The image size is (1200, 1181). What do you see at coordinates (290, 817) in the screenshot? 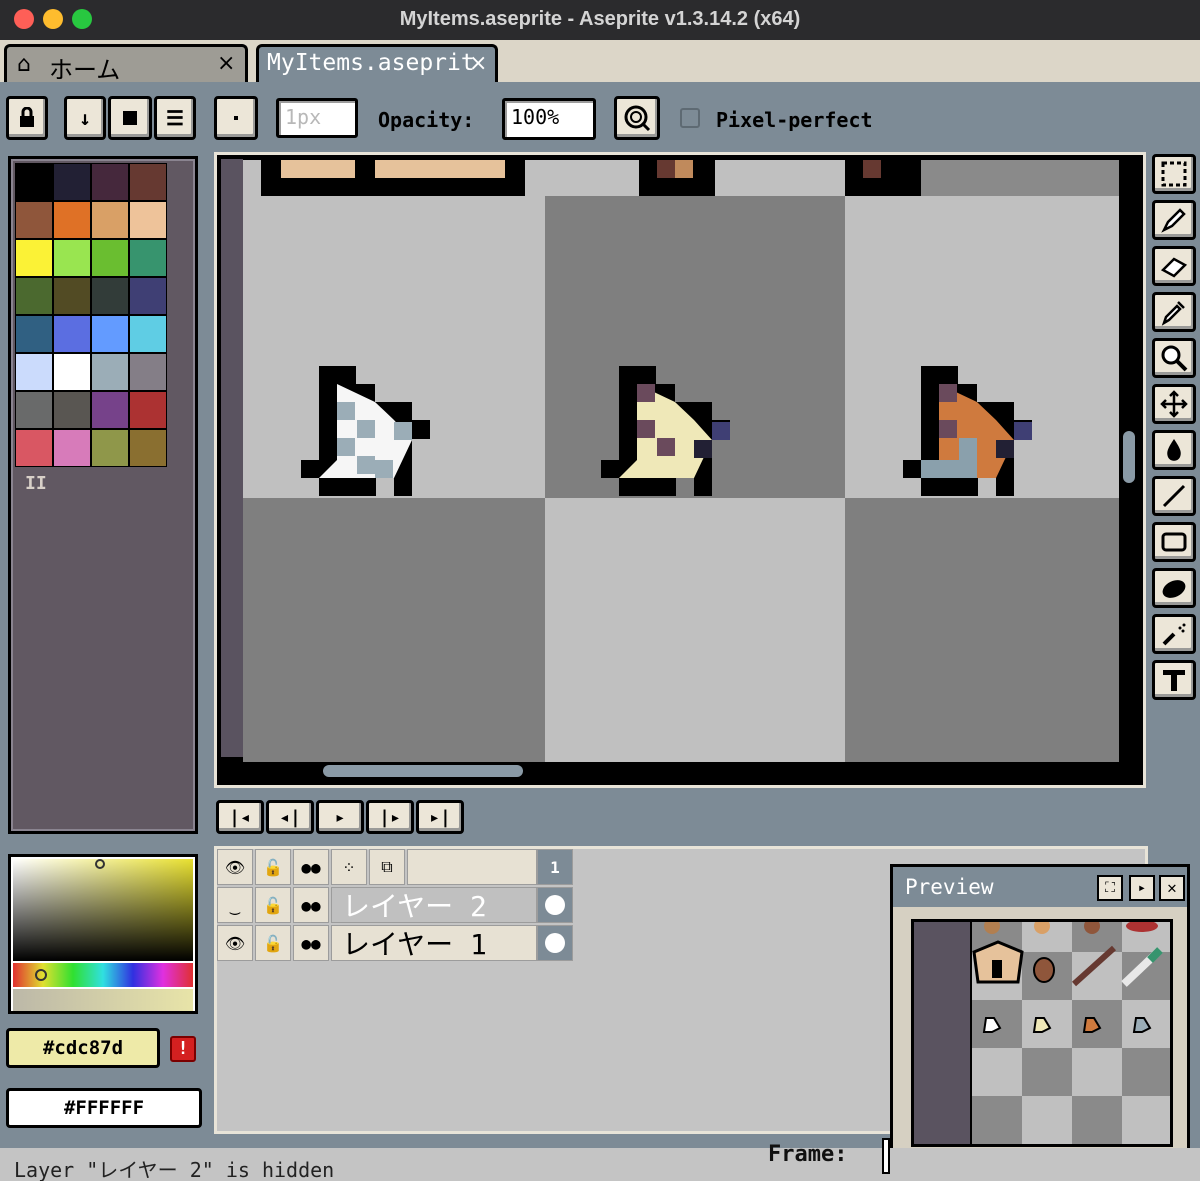
I see `previous-frame-button: ◂|` at bounding box center [290, 817].